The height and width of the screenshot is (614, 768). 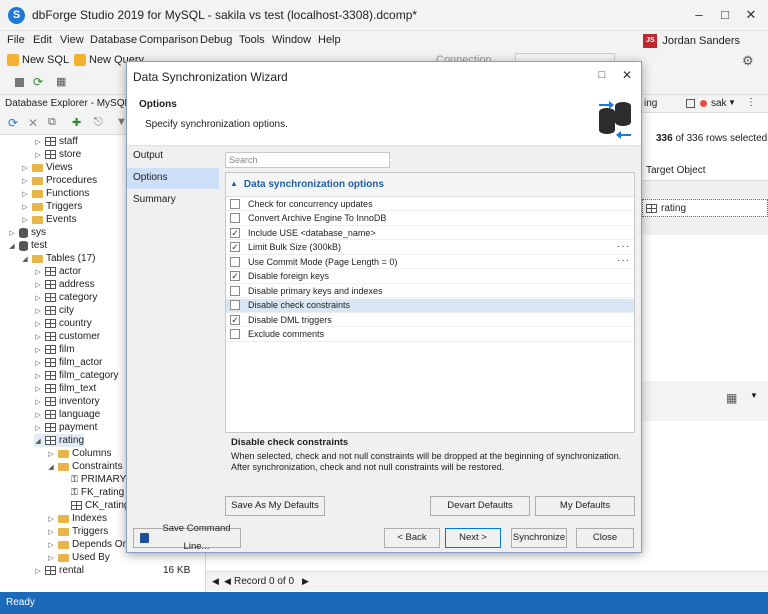 I want to click on tree-item: ◢ rating, so click(x=59, y=440).